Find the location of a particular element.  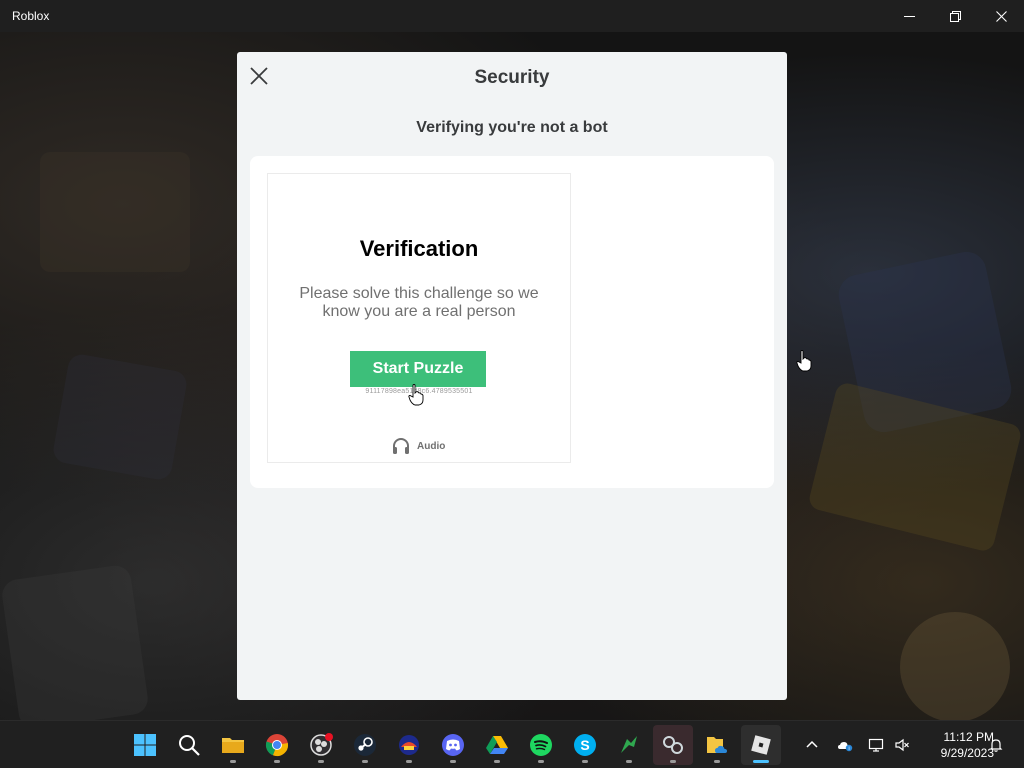

folder-cloud-button is located at coordinates (717, 745).